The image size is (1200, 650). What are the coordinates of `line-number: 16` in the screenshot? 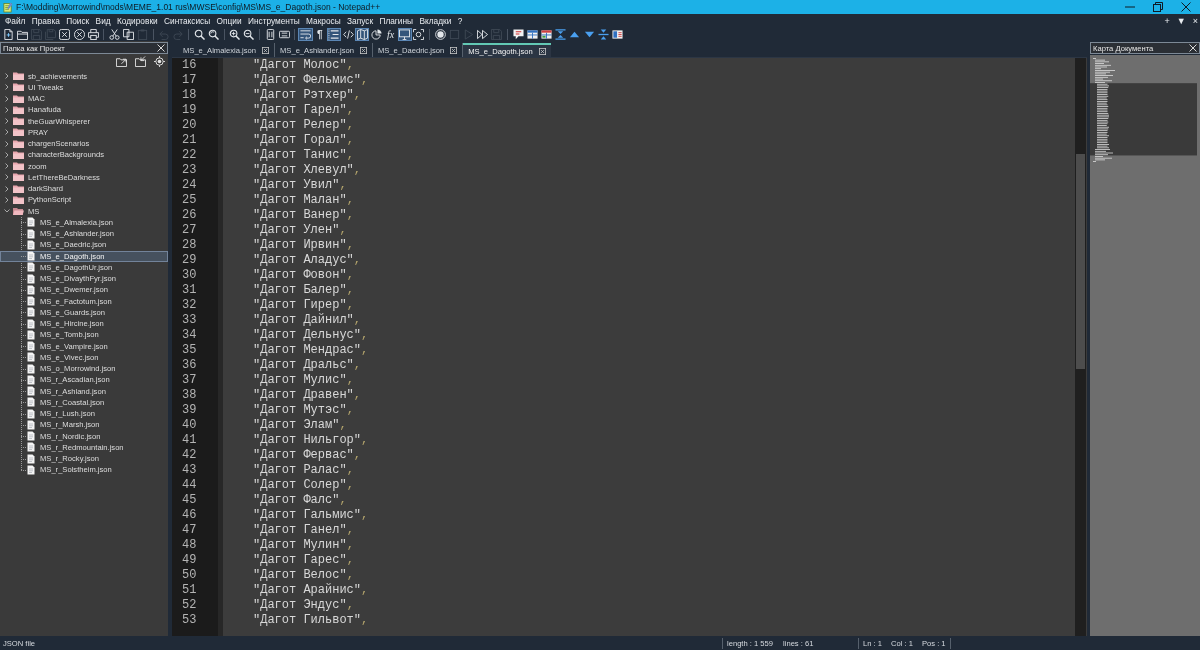 It's located at (189, 65).